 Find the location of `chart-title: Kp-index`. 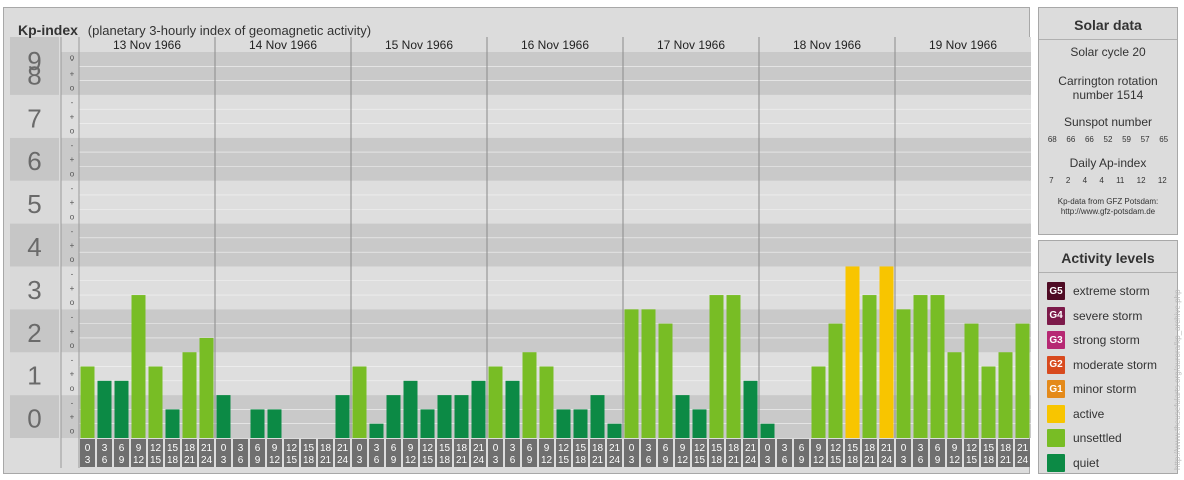

chart-title: Kp-index is located at coordinates (48, 30).